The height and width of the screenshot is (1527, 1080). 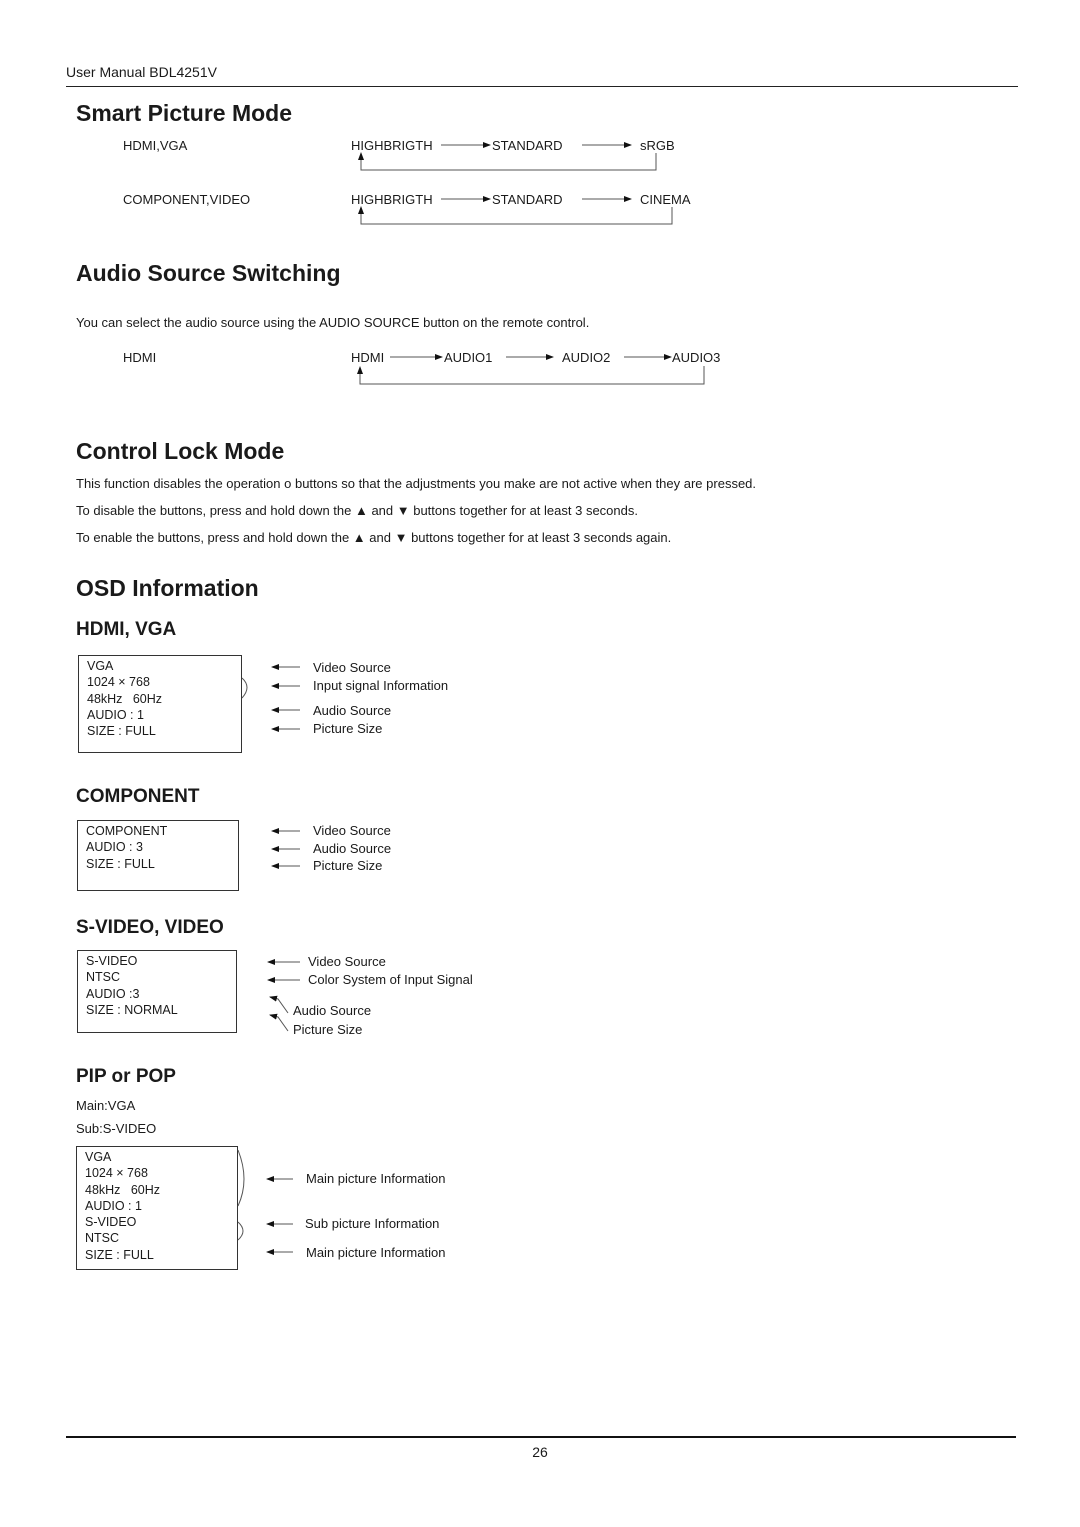 I want to click on osd-hdmi-vga-label-video-source: Video Source, so click(x=352, y=667).